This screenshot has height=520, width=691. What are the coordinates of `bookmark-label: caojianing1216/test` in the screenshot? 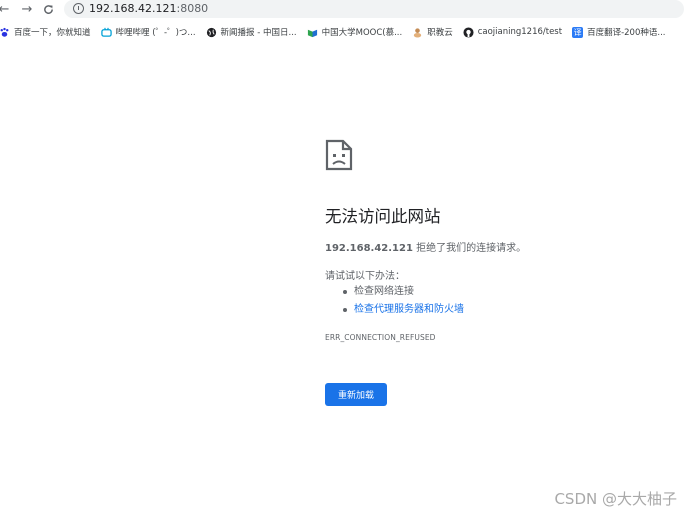 It's located at (520, 32).